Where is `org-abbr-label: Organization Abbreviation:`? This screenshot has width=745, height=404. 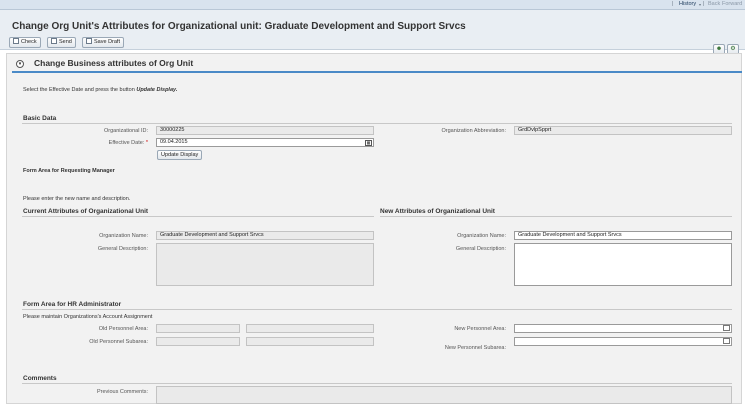 org-abbr-label: Organization Abbreviation: is located at coordinates (473, 131).